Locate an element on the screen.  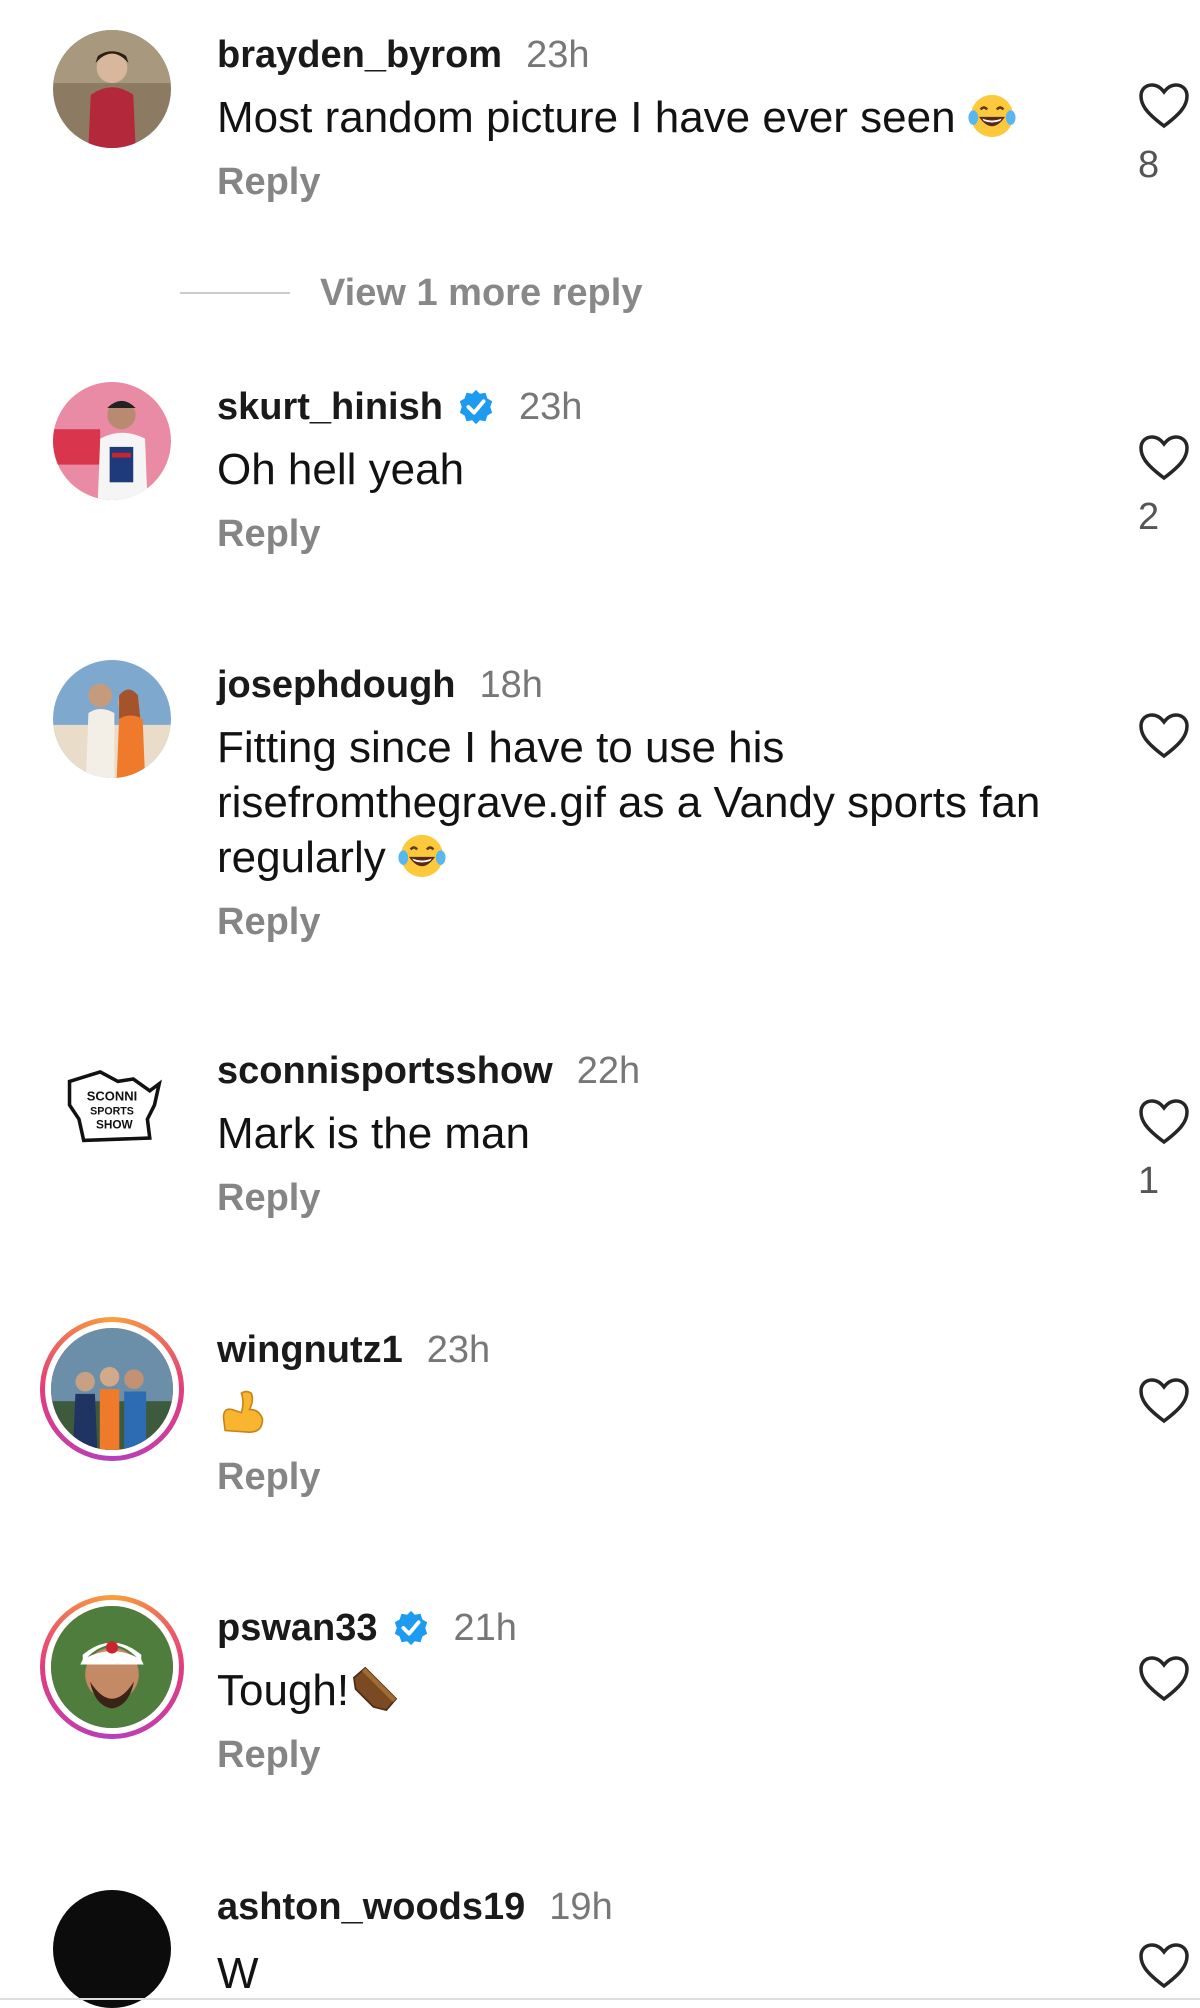
comment-text-content: Most random picture I have ever seen is located at coordinates (586, 117).